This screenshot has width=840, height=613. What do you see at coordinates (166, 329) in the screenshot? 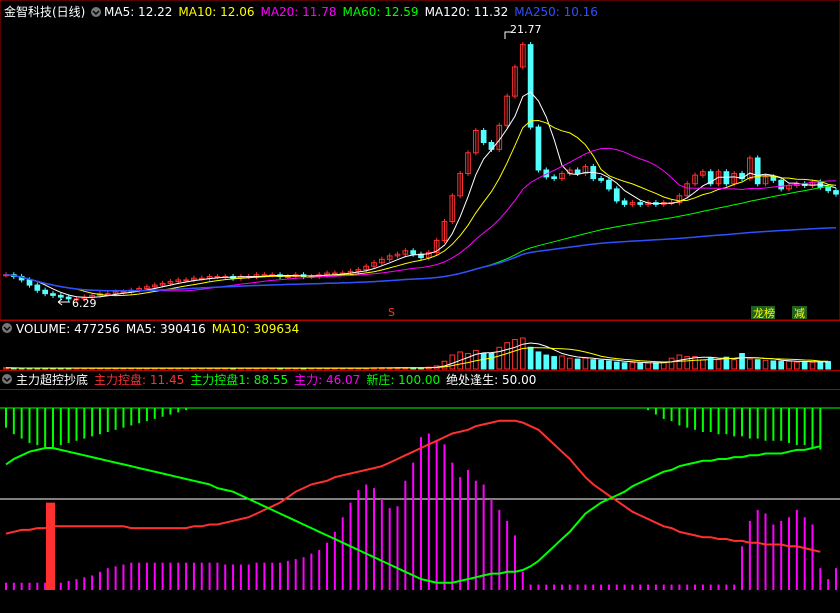
I see `volume_header-item: MA5: 390416` at bounding box center [166, 329].